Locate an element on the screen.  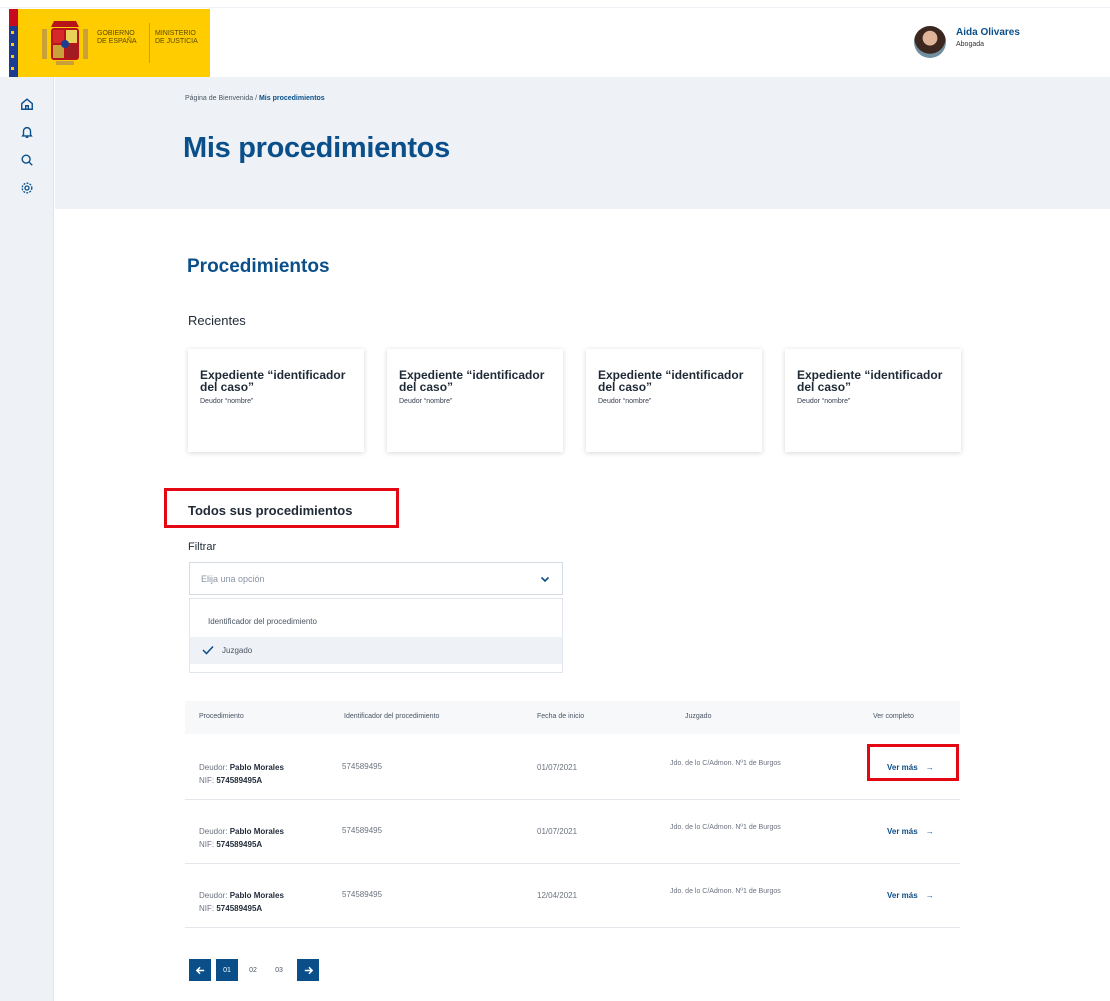
check-icon is located at coordinates (208, 650).